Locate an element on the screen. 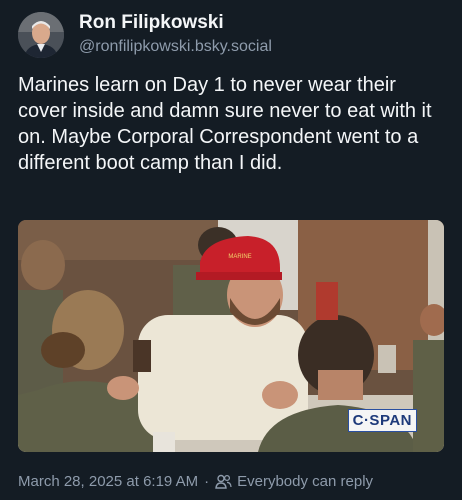 The height and width of the screenshot is (500, 462). avatar-image is located at coordinates (41, 35).